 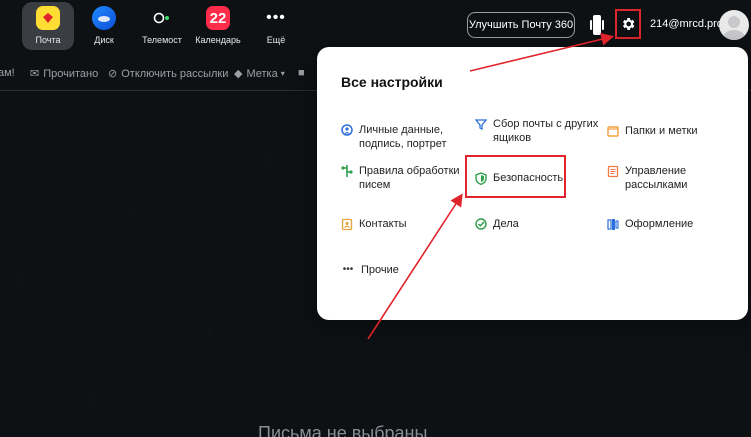 What do you see at coordinates (48, 40) in the screenshot?
I see `app-label: Почта` at bounding box center [48, 40].